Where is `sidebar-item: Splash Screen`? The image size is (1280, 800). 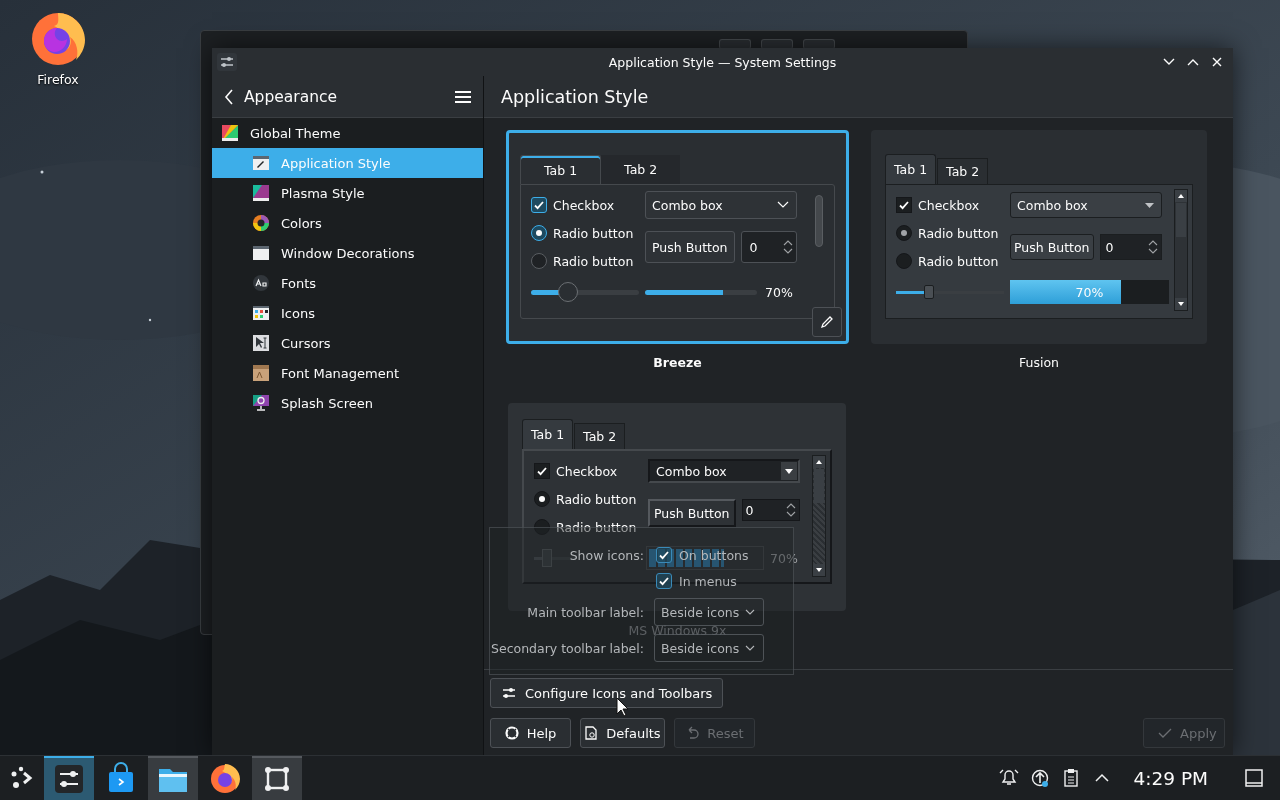 sidebar-item: Splash Screen is located at coordinates (347, 403).